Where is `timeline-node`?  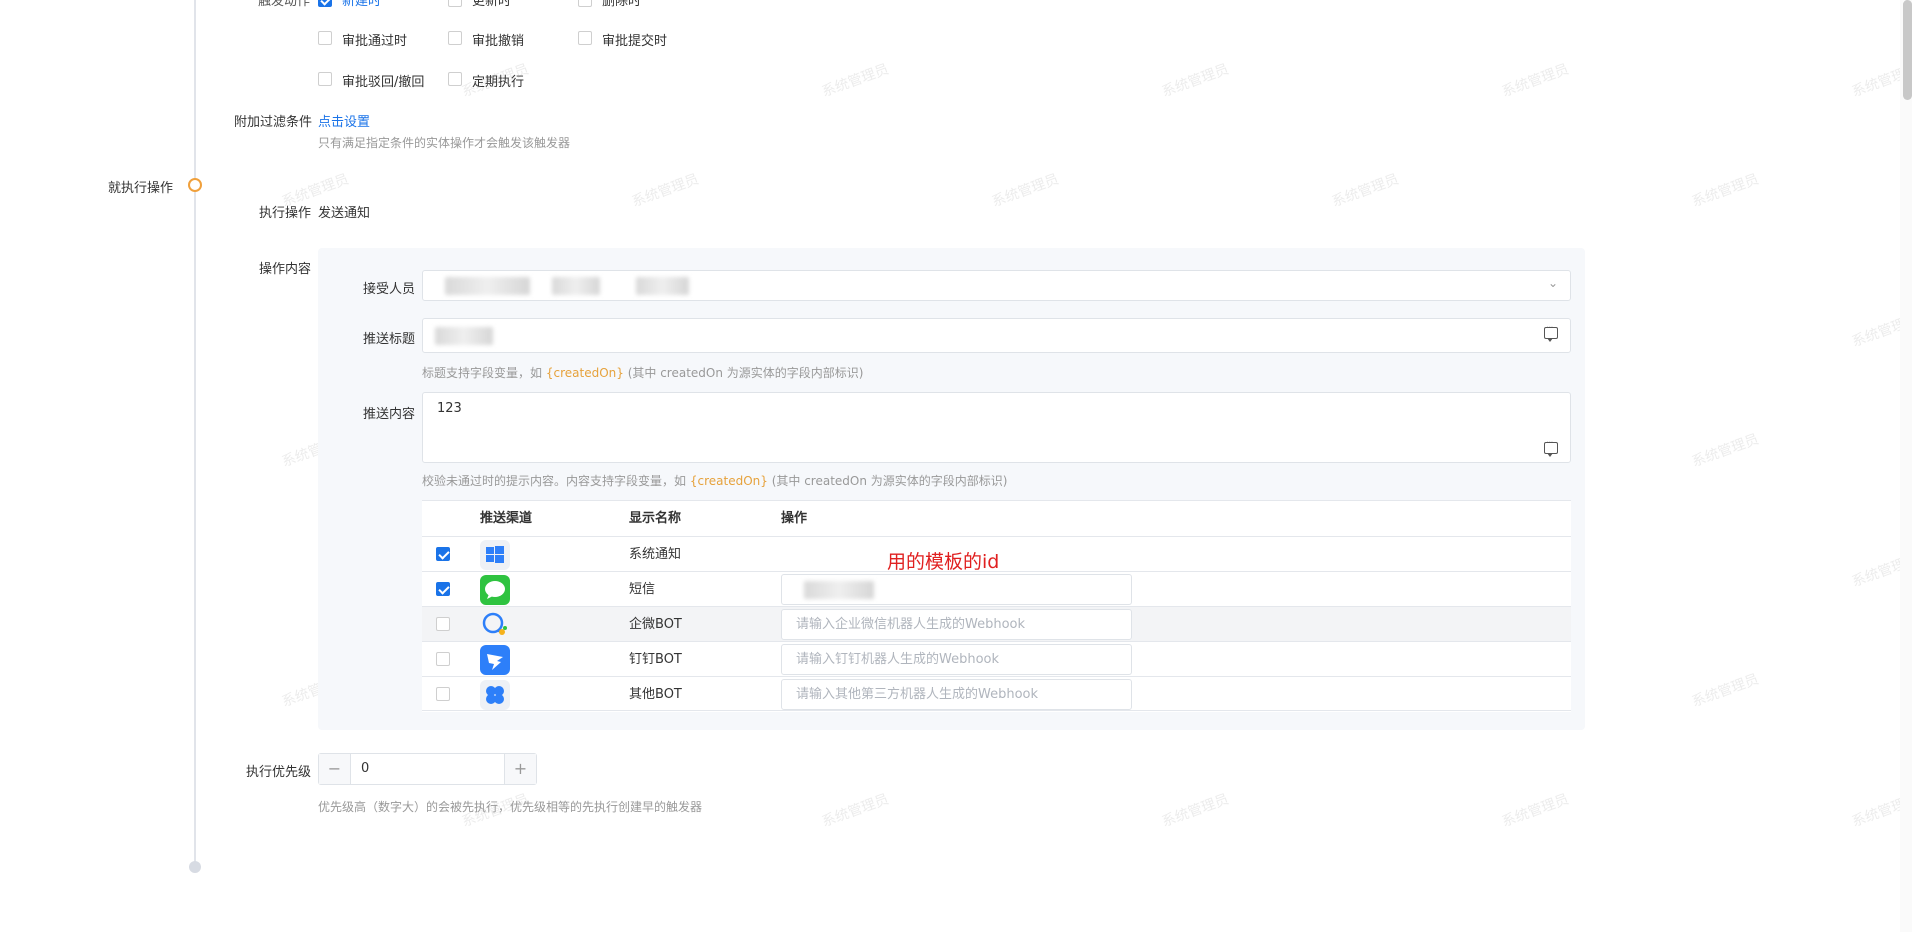
timeline-node is located at coordinates (195, 185).